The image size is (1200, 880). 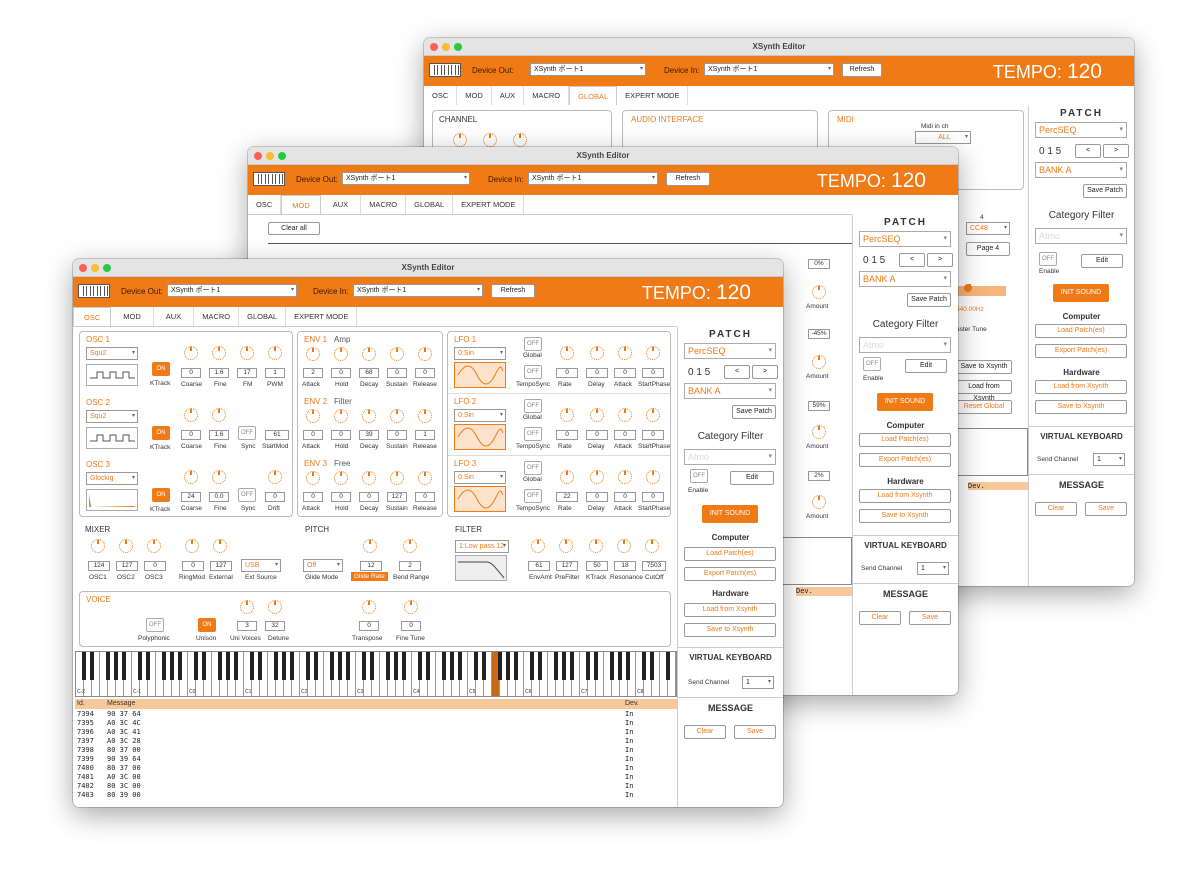 I want to click on device-in-select: XSynth ポート1, so click(x=593, y=178).